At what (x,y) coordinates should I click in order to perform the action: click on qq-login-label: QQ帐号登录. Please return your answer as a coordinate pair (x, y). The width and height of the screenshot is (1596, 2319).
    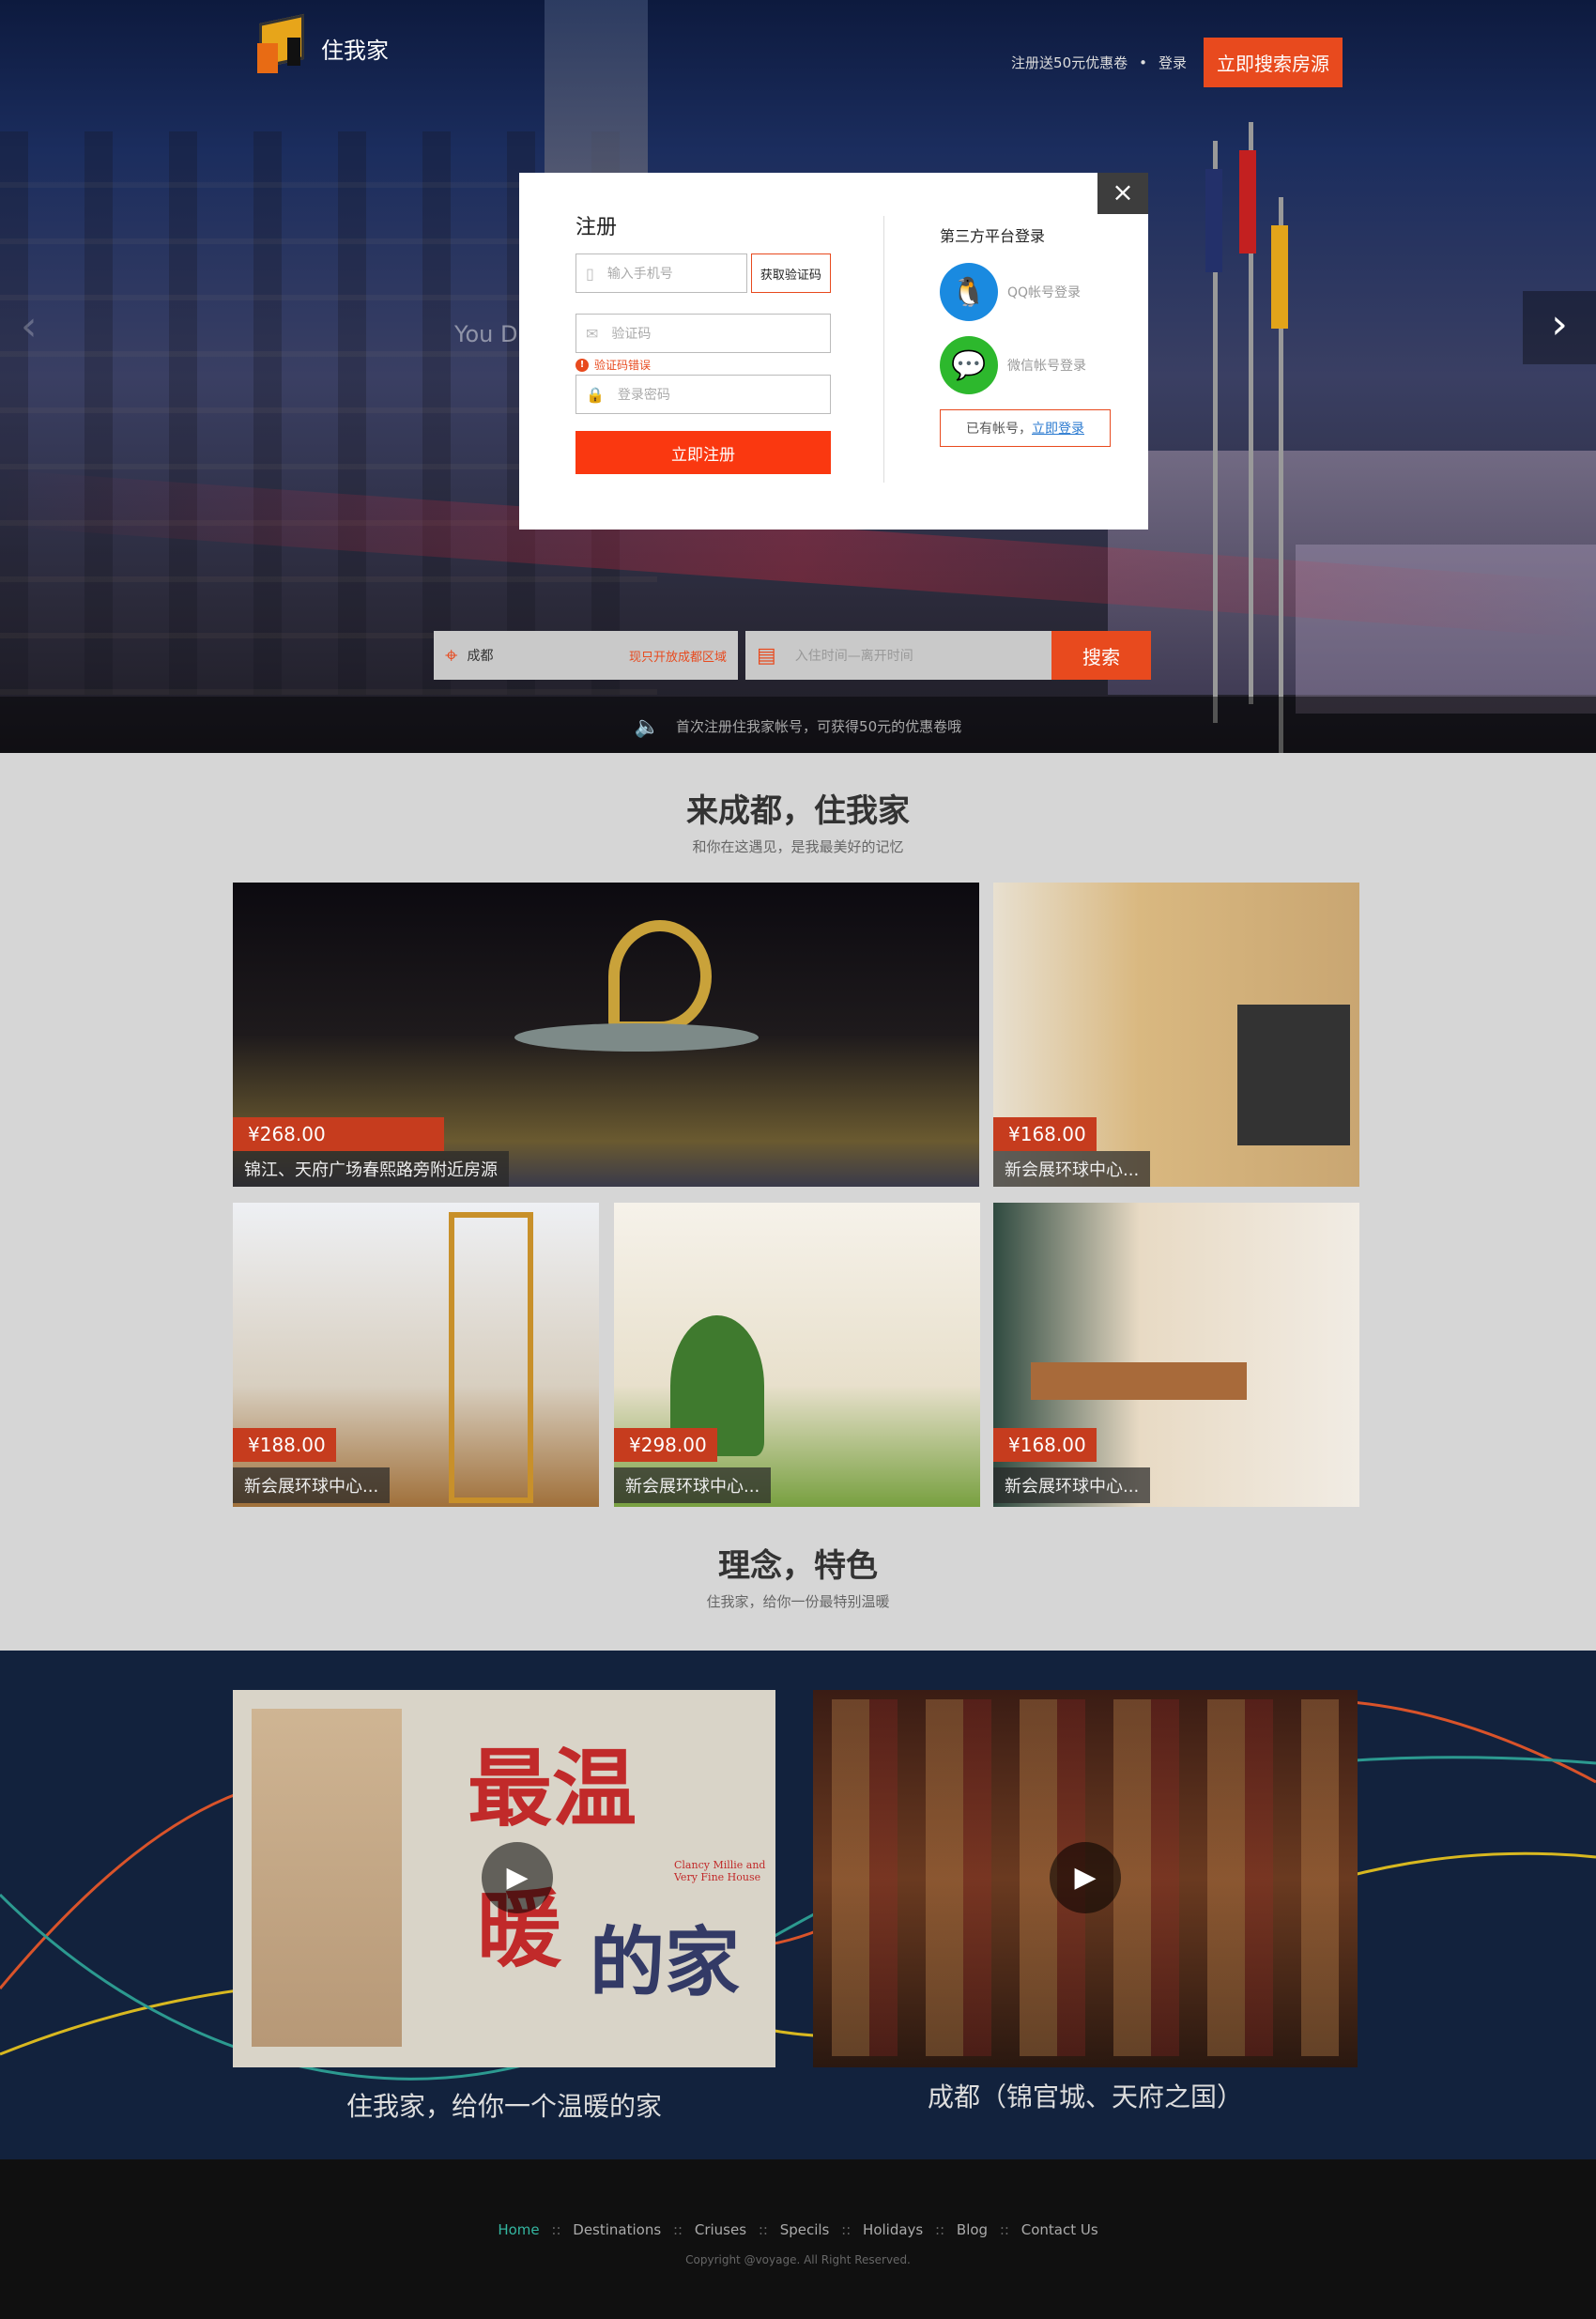
    Looking at the image, I should click on (1045, 292).